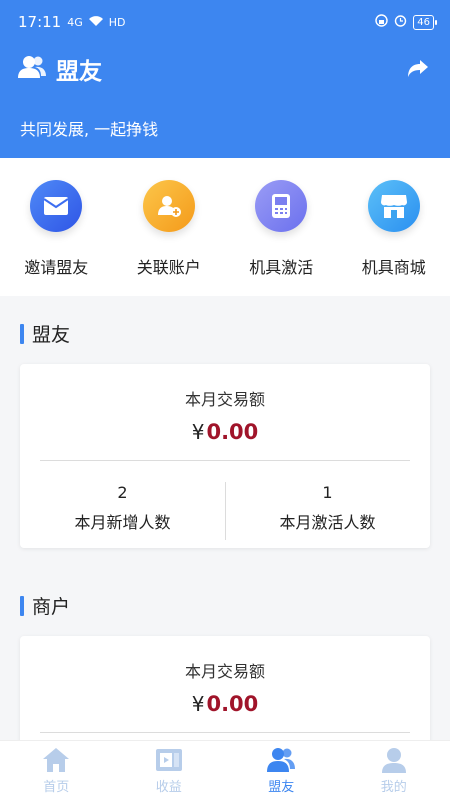  What do you see at coordinates (56, 206) in the screenshot?
I see `mail-icon` at bounding box center [56, 206].